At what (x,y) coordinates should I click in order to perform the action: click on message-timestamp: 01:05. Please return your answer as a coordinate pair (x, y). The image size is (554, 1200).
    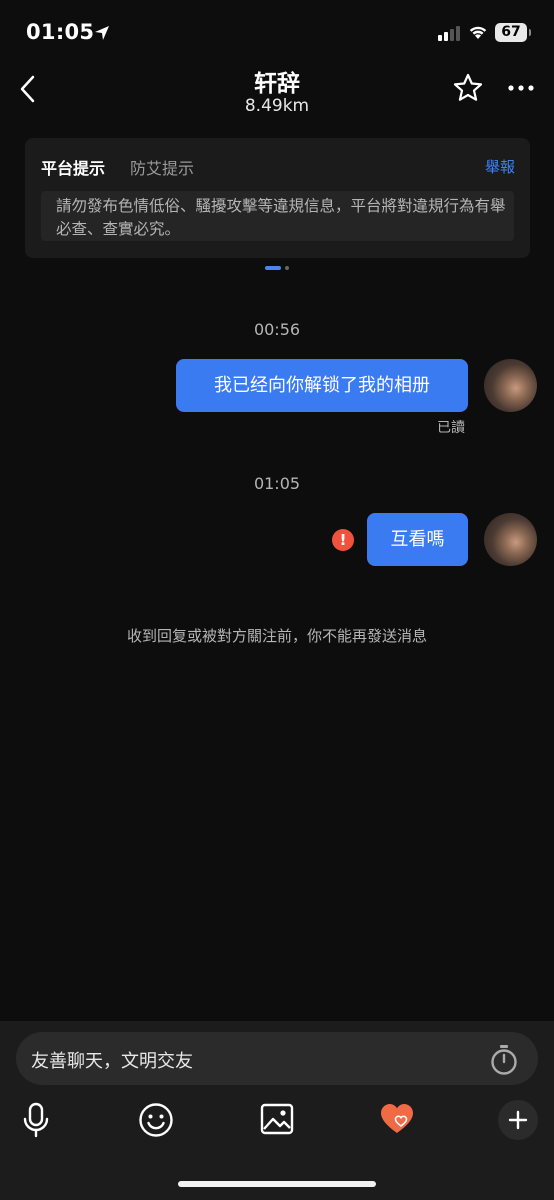
    Looking at the image, I should click on (277, 483).